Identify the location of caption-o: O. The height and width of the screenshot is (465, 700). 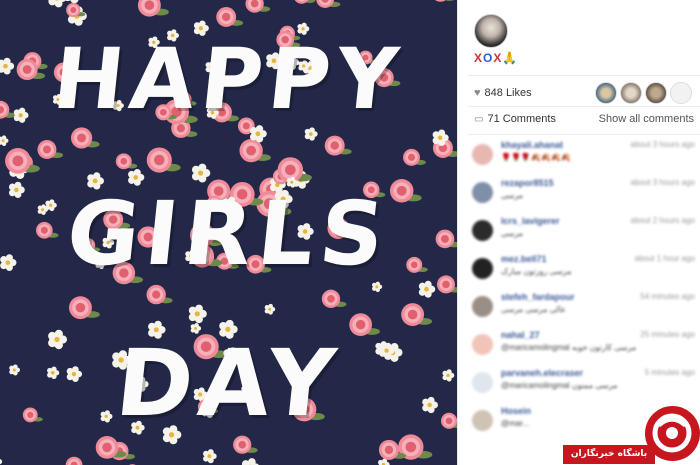
(488, 58).